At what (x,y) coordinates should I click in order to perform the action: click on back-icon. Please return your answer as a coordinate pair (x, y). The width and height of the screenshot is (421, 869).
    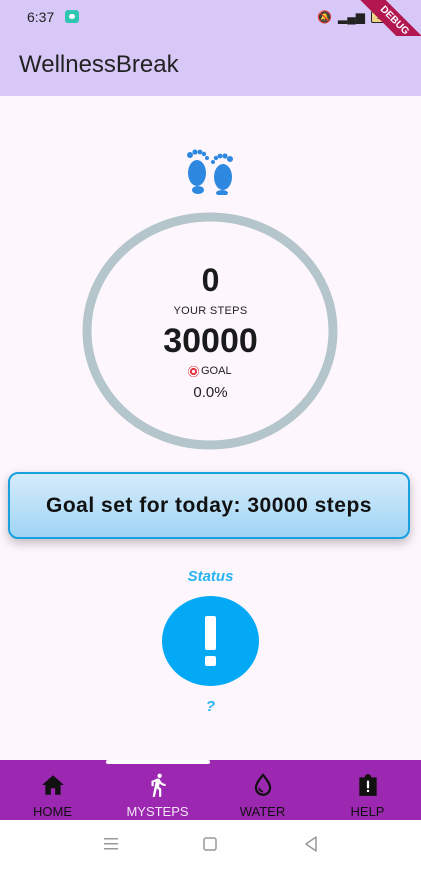
    Looking at the image, I should click on (311, 844).